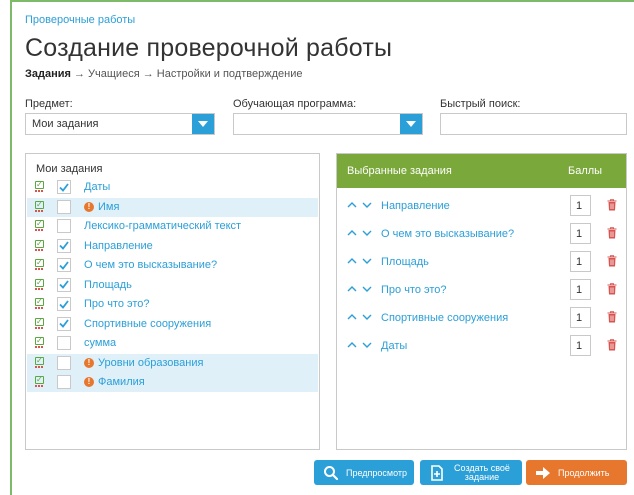  What do you see at coordinates (89, 362) in the screenshot?
I see `warning-icon: !` at bounding box center [89, 362].